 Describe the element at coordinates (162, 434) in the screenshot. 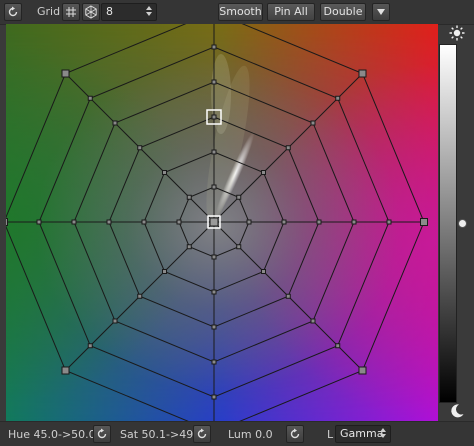

I see `saturation-readout: Sat 50.1->49.0` at that location.